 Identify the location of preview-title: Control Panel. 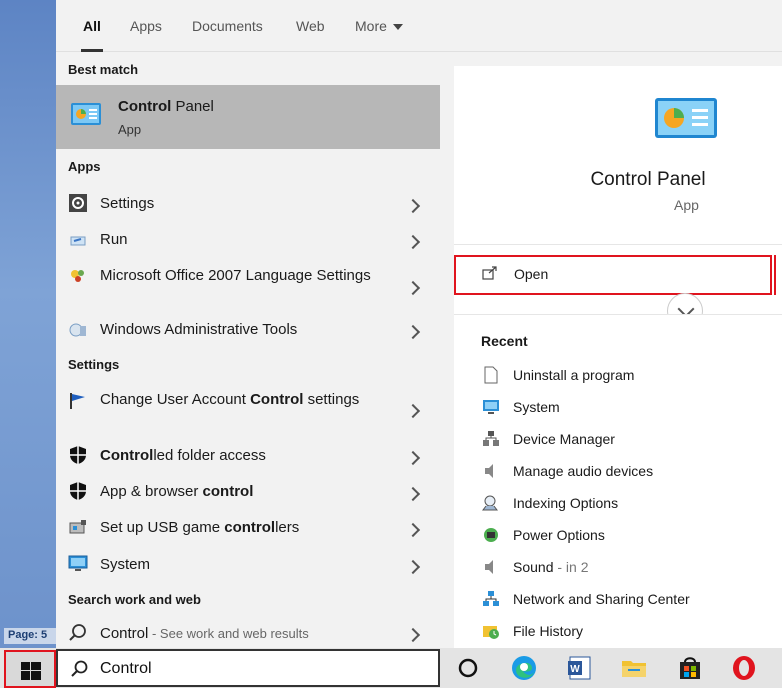
(648, 179).